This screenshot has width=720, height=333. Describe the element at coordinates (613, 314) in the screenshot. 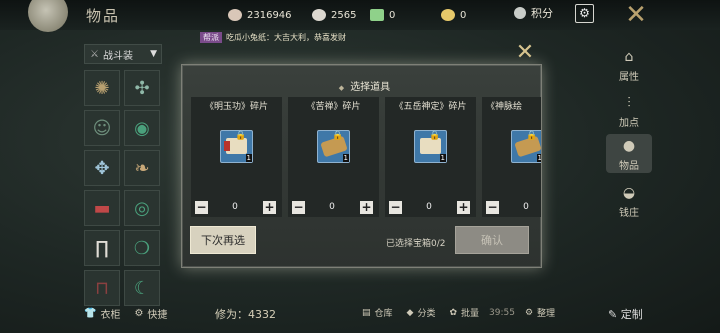

I see `wrench-icon: ✎` at that location.